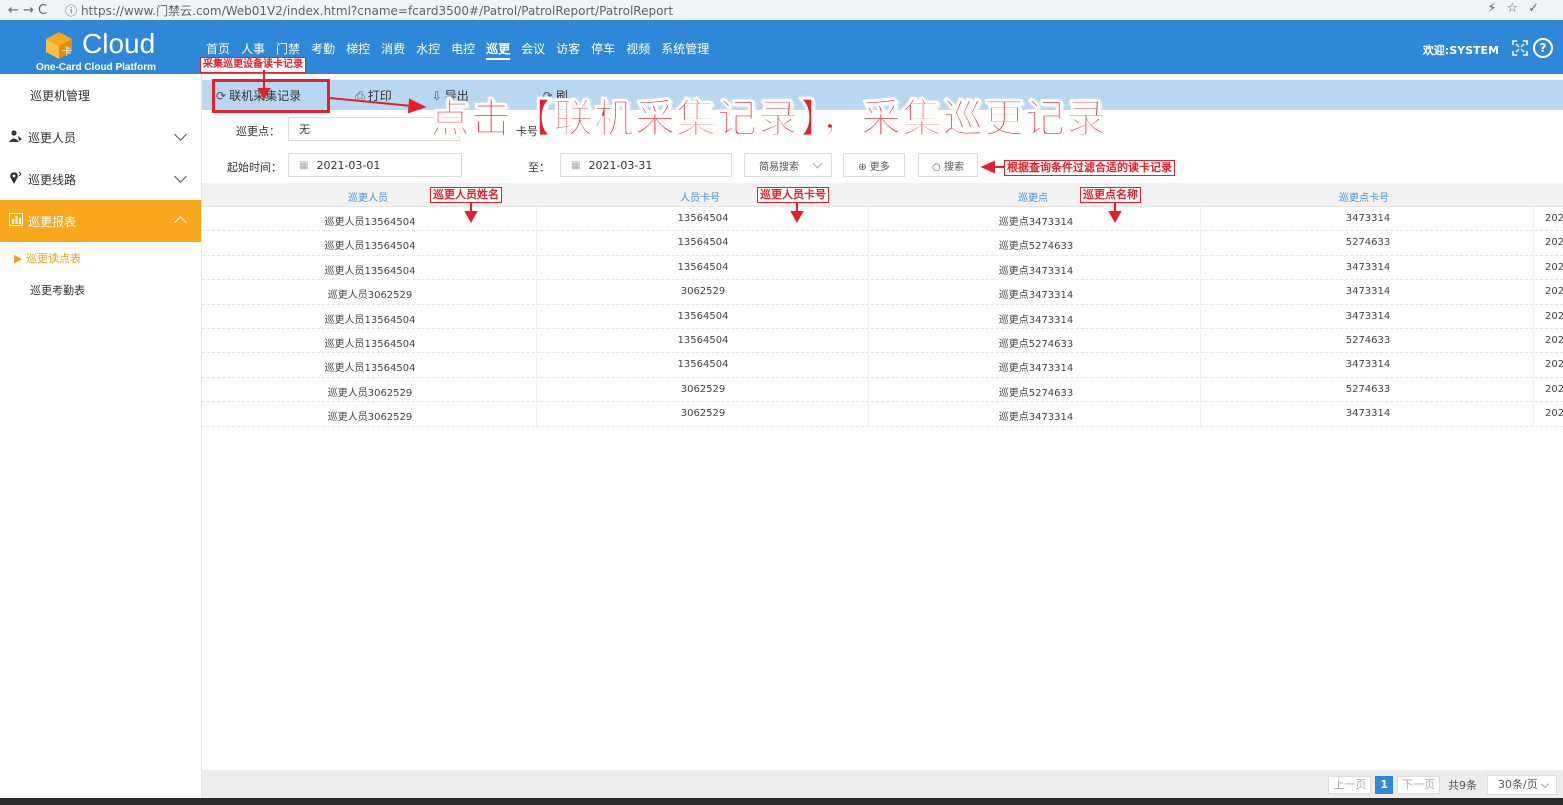 Image resolution: width=1563 pixels, height=805 pixels. What do you see at coordinates (60, 95) in the screenshot?
I see `sidebar-item-label: 巡更机管理` at bounding box center [60, 95].